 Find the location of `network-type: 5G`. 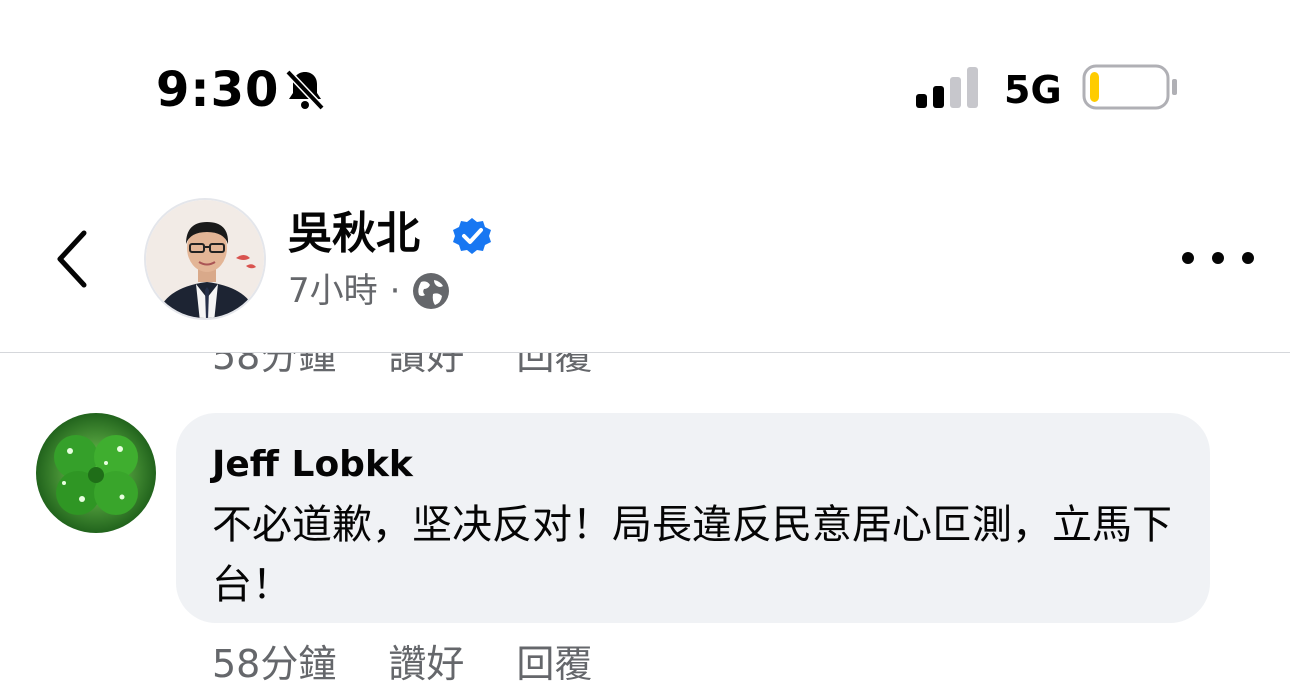

network-type: 5G is located at coordinates (1033, 90).